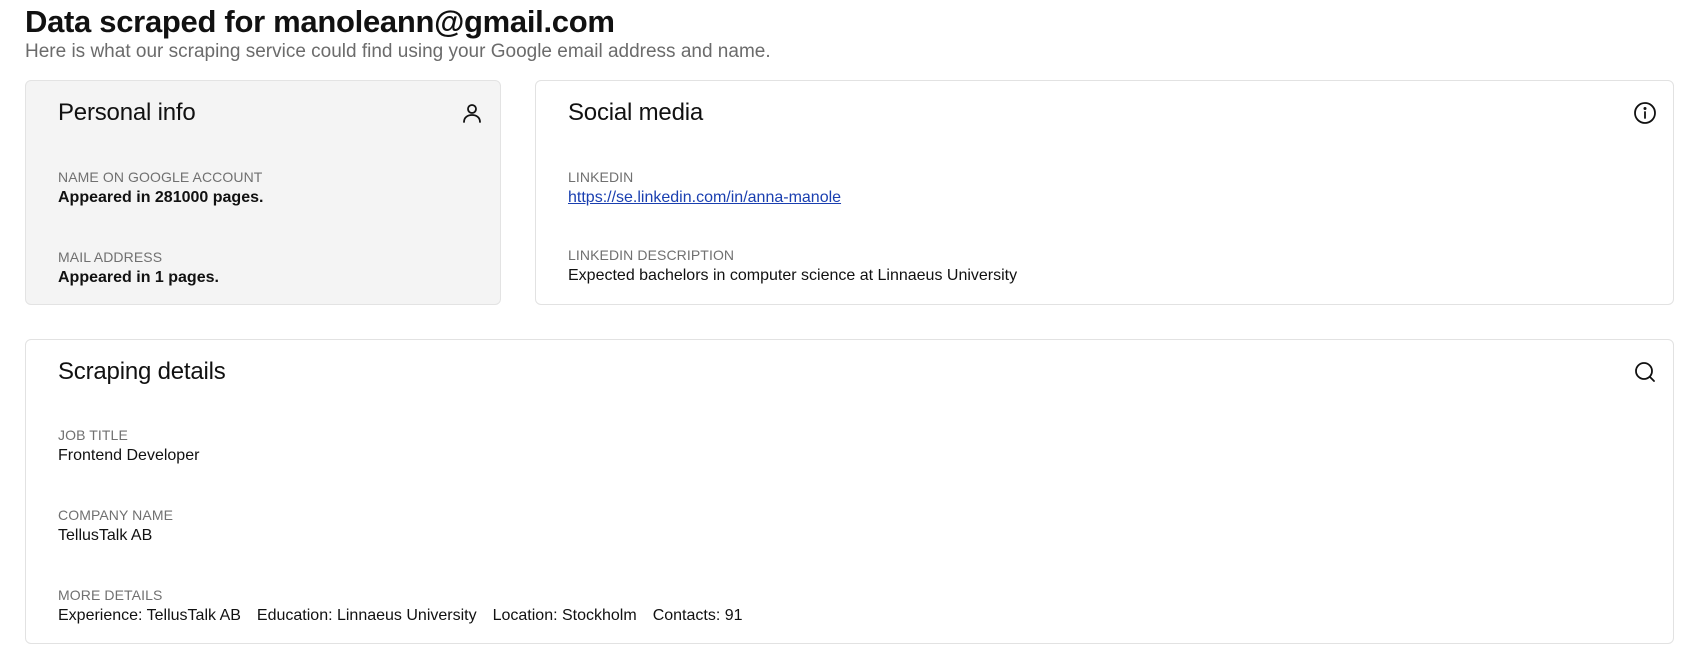 The image size is (1699, 654). What do you see at coordinates (149, 615) in the screenshot?
I see `experience-detail: Experience: TellusTalk AB` at bounding box center [149, 615].